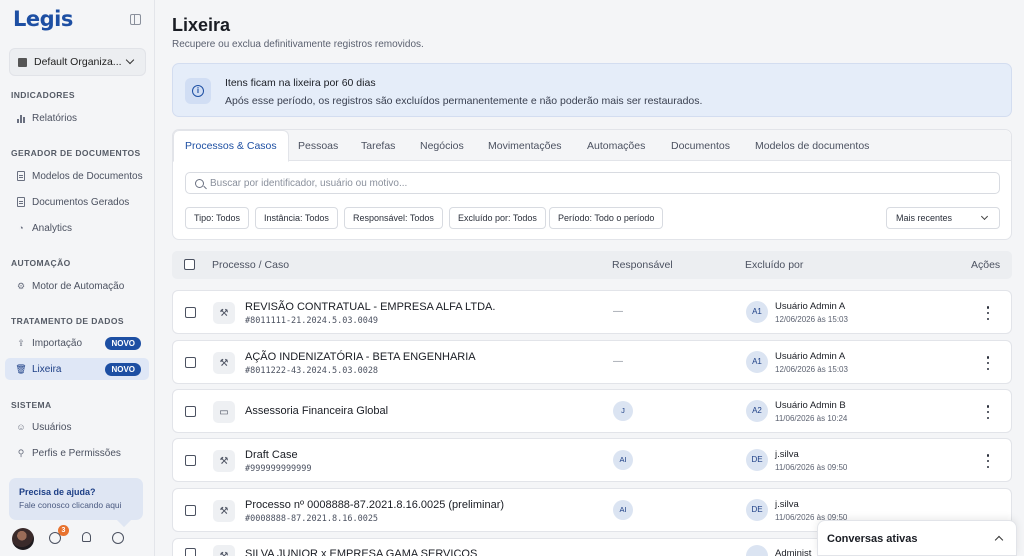 This screenshot has width=1024, height=556. What do you see at coordinates (312, 321) in the screenshot?
I see `row-id: #8011111-21.2024.5.03.0049` at bounding box center [312, 321].